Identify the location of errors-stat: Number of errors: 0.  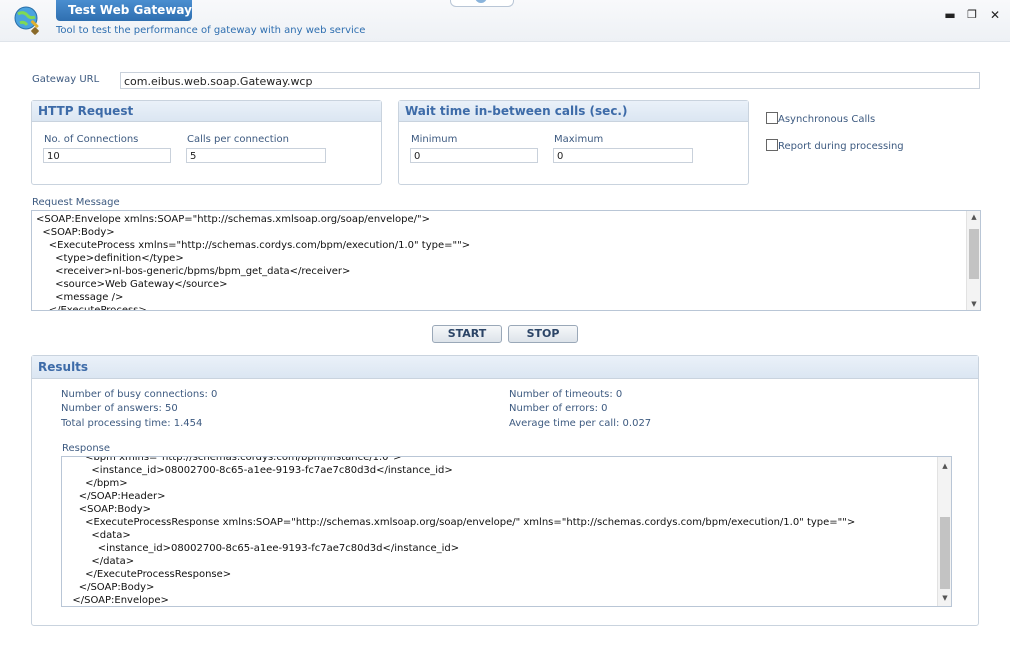
(558, 408).